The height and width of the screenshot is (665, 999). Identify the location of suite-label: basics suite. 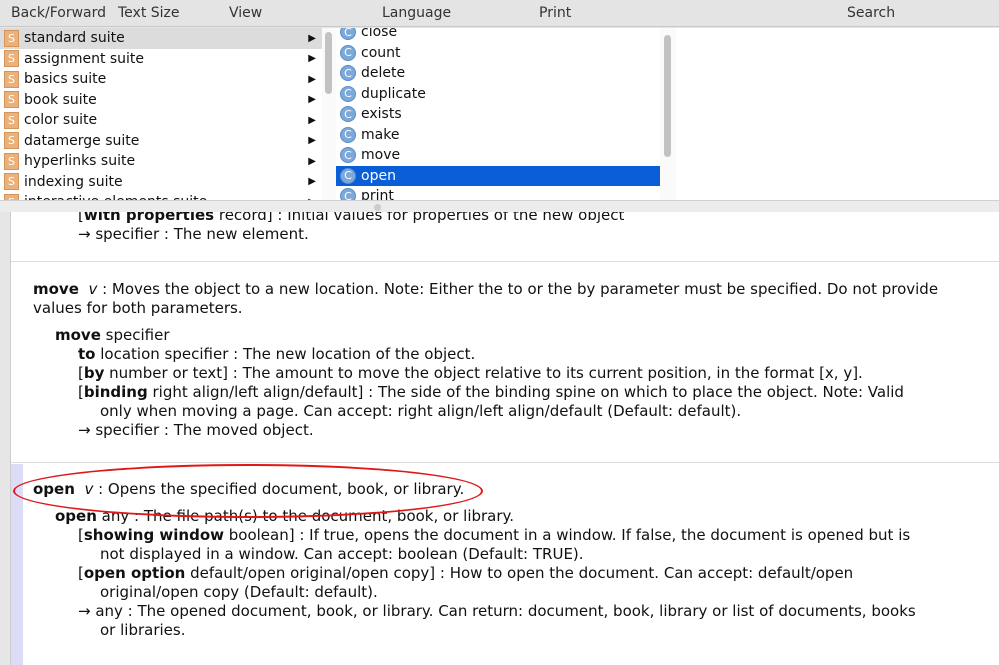
(65, 79).